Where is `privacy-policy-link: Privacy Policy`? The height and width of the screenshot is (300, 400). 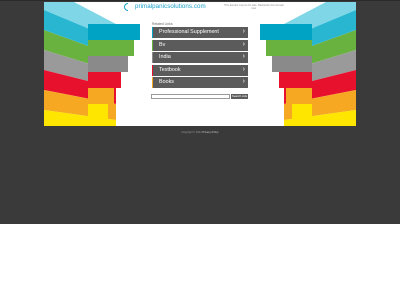 privacy-policy-link: Privacy Policy is located at coordinates (210, 132).